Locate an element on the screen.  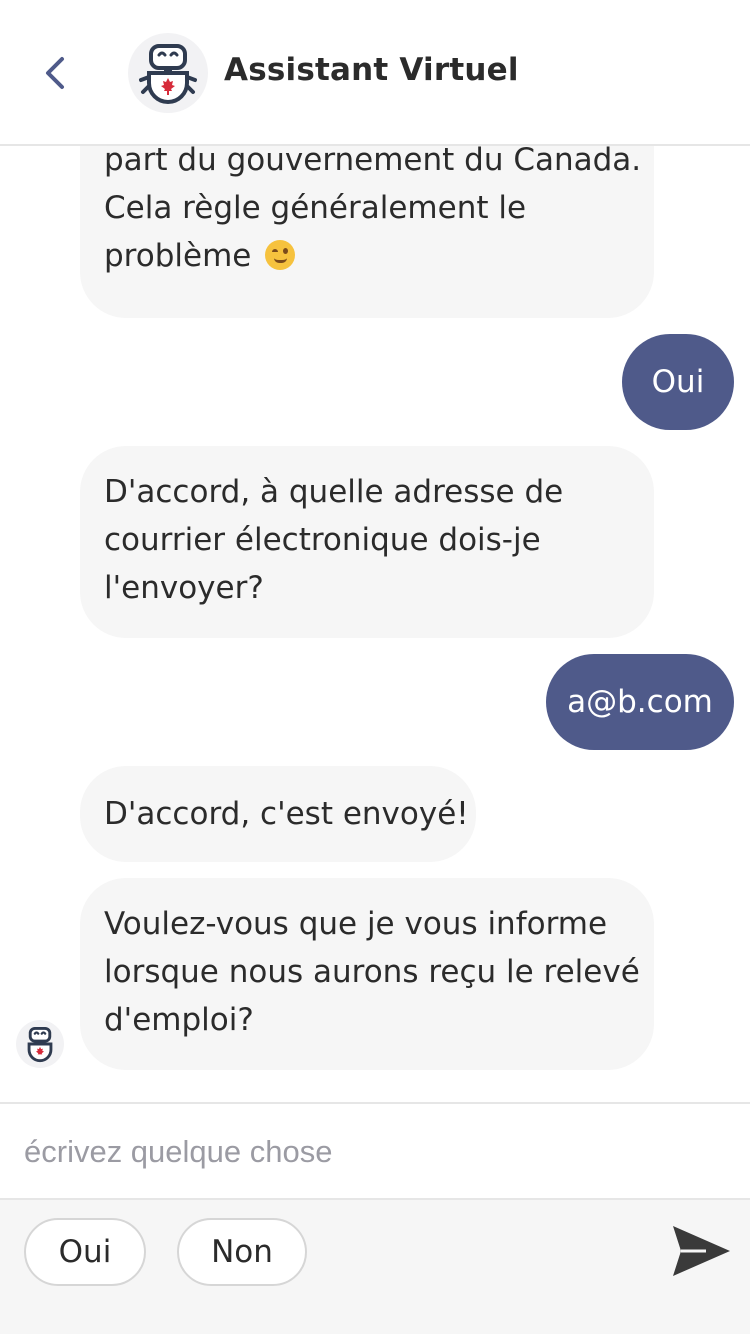
send-icon is located at coordinates (701, 1251).